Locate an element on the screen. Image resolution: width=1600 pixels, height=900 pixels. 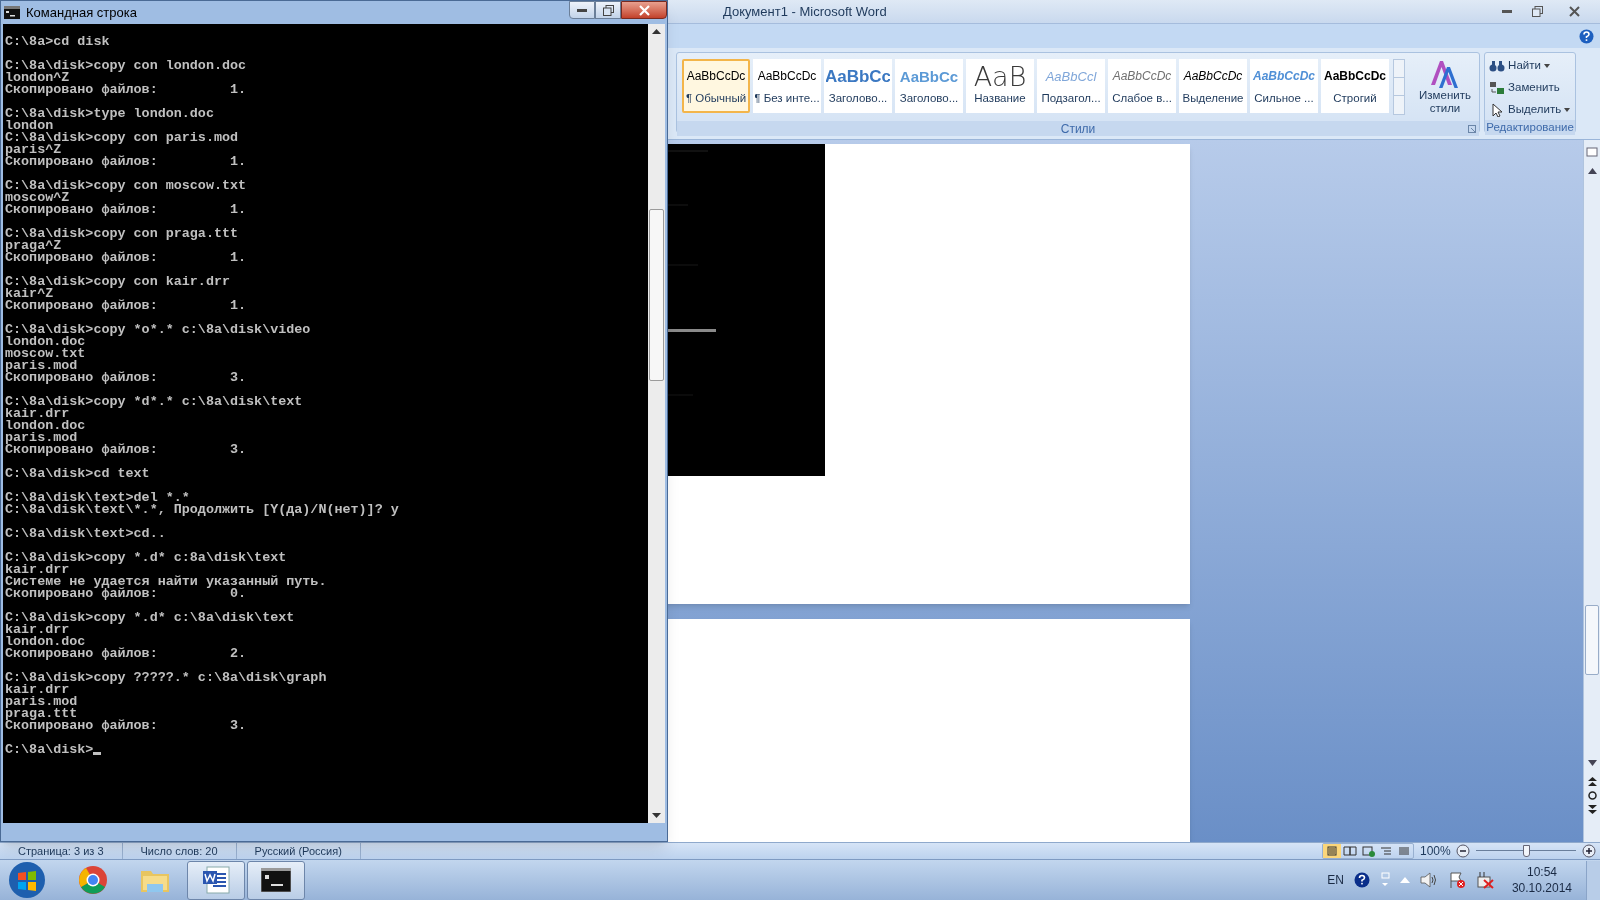
replace-icon is located at coordinates (1497, 88).